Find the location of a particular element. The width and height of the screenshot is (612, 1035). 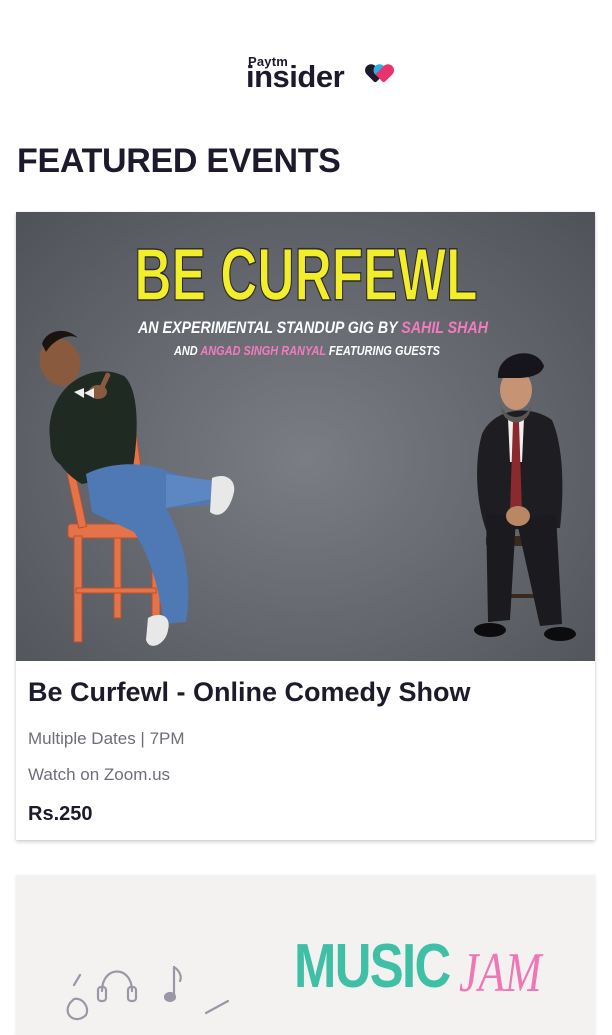

event-price: Rs.250 is located at coordinates (60, 814).